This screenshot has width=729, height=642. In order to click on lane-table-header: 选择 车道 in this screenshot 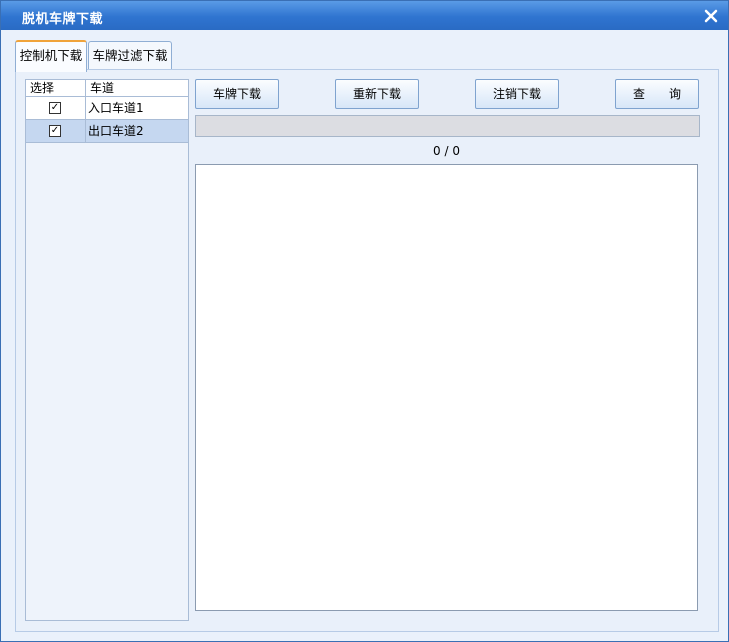, I will do `click(107, 88)`.